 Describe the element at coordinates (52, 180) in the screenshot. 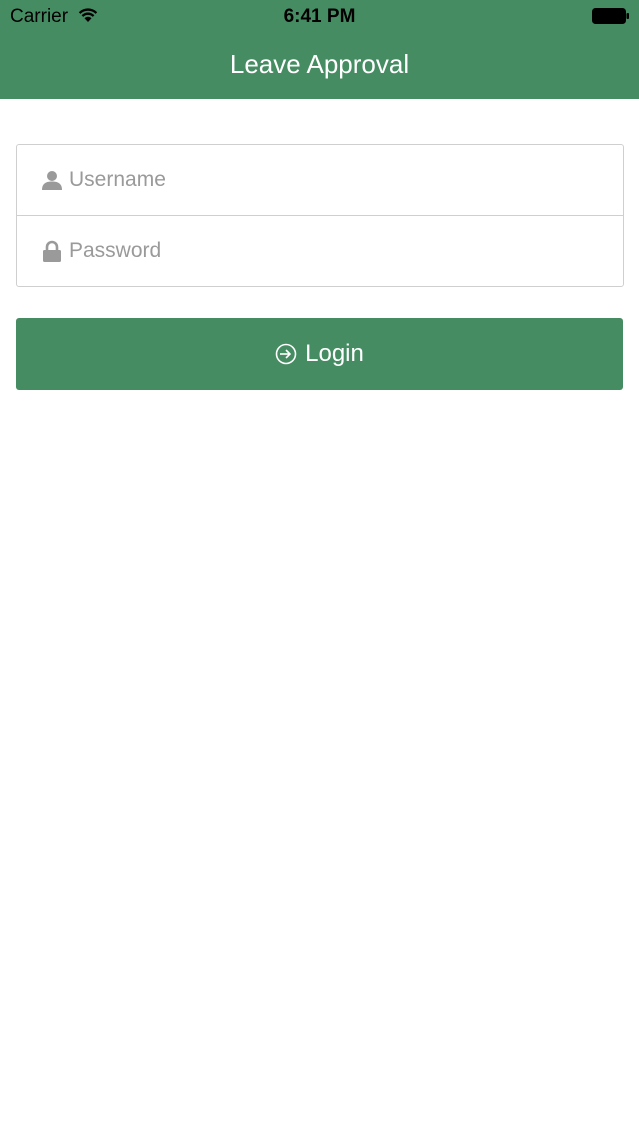

I see `user-icon` at that location.